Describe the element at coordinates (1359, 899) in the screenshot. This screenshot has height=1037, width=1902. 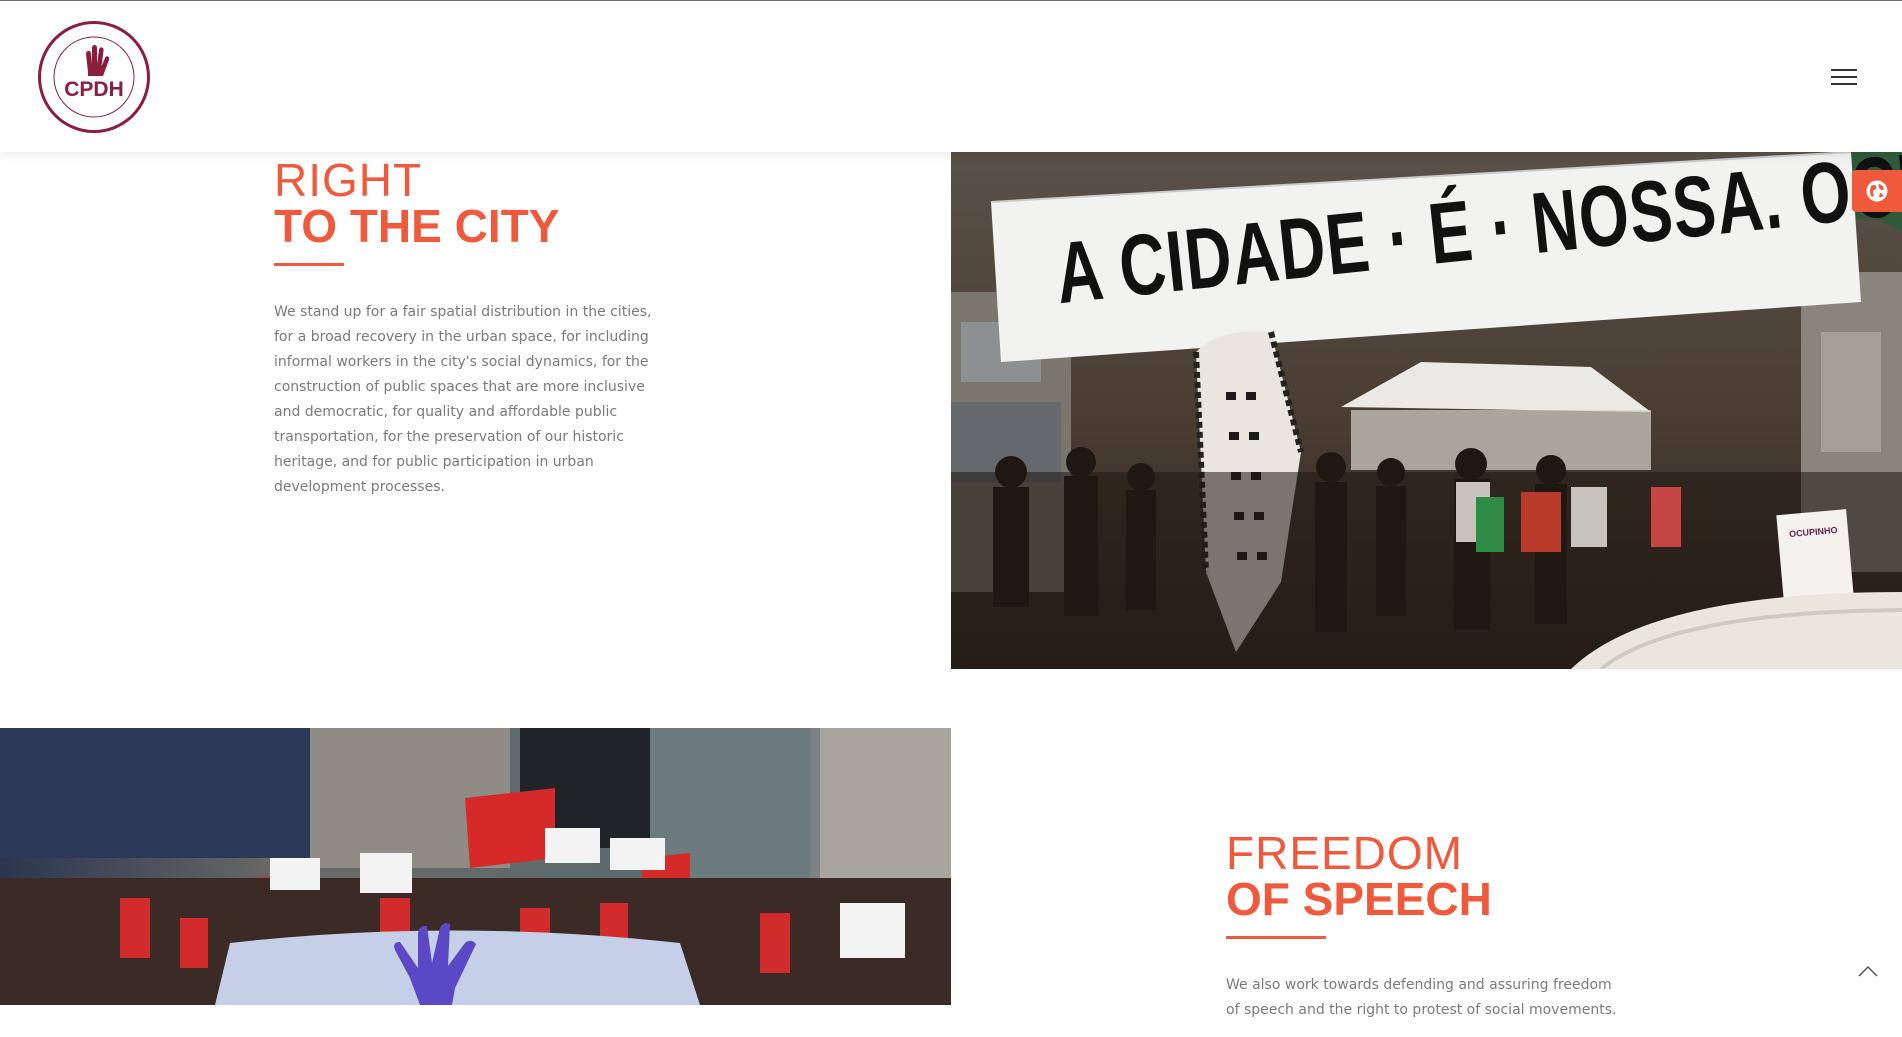
I see `section-title-bold: OF SPEECH` at that location.